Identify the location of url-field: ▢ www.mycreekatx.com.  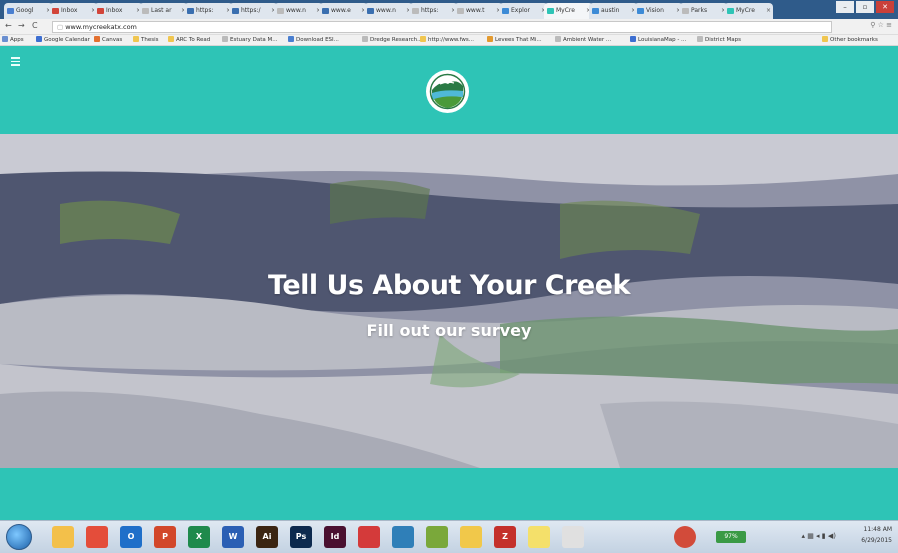
(442, 27).